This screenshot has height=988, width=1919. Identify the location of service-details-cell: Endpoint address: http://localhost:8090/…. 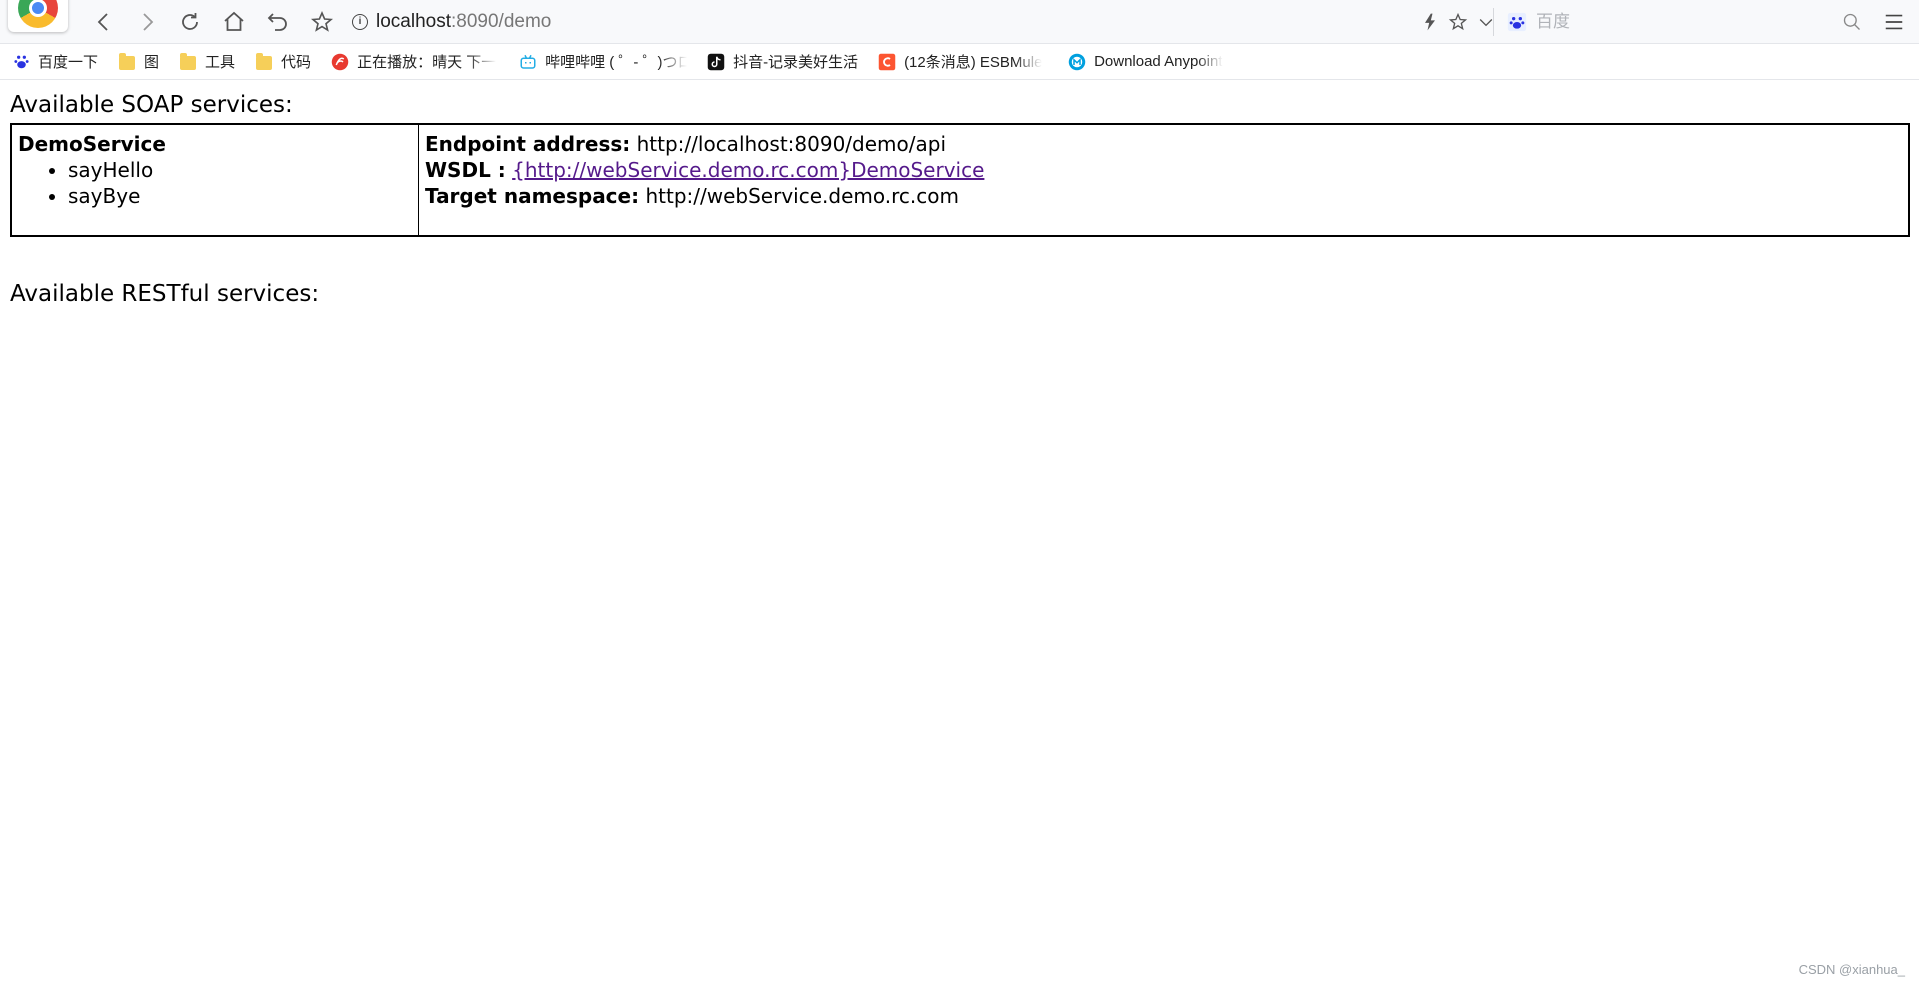
(1163, 180).